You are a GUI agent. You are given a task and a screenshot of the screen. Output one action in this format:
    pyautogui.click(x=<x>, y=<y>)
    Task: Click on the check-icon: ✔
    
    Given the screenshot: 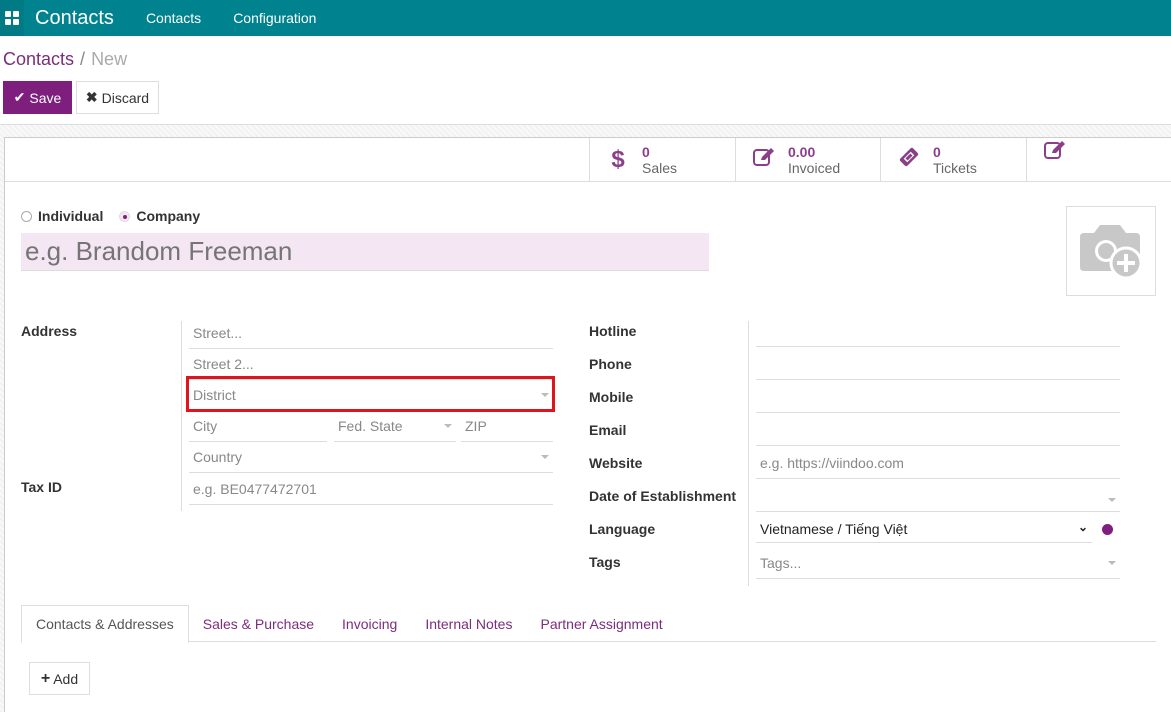 What is the action you would take?
    pyautogui.click(x=19, y=97)
    